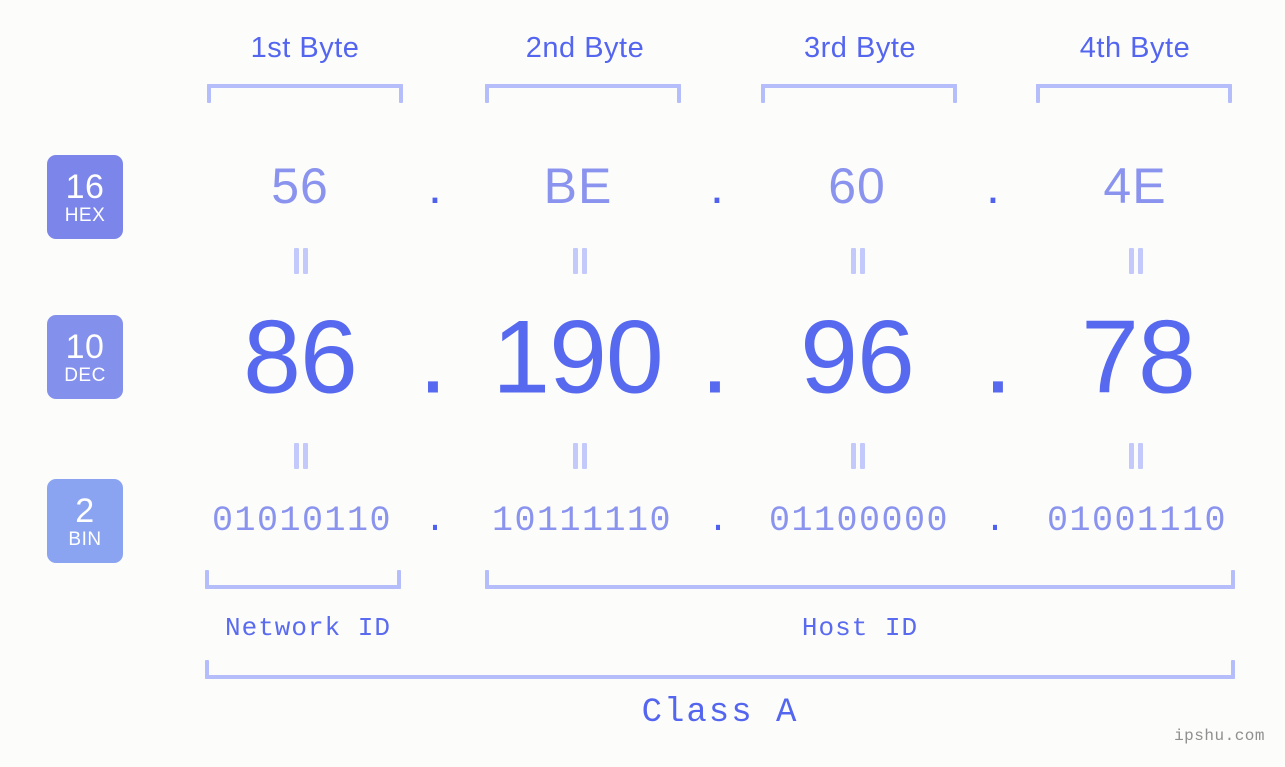  I want to click on network-id-label: Network ID, so click(308, 628).